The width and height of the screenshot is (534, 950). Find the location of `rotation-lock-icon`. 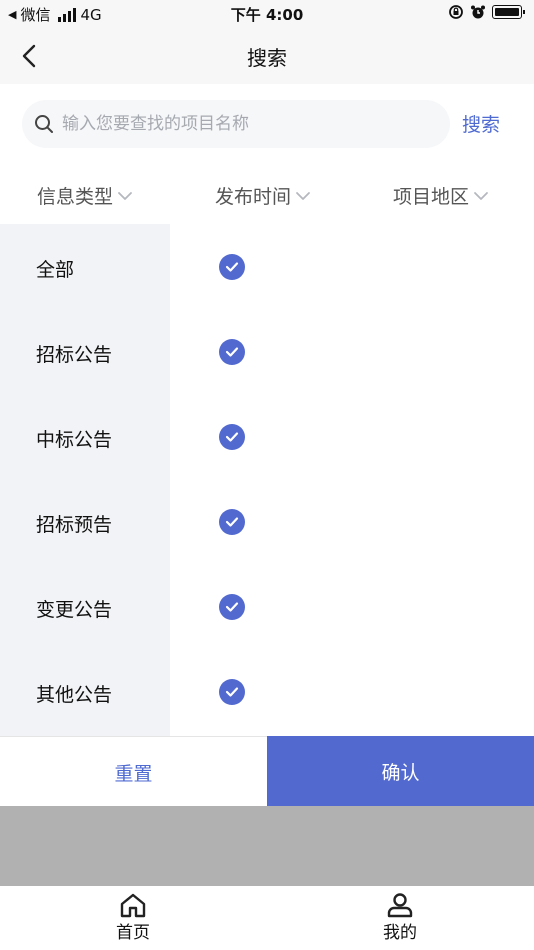

rotation-lock-icon is located at coordinates (456, 12).